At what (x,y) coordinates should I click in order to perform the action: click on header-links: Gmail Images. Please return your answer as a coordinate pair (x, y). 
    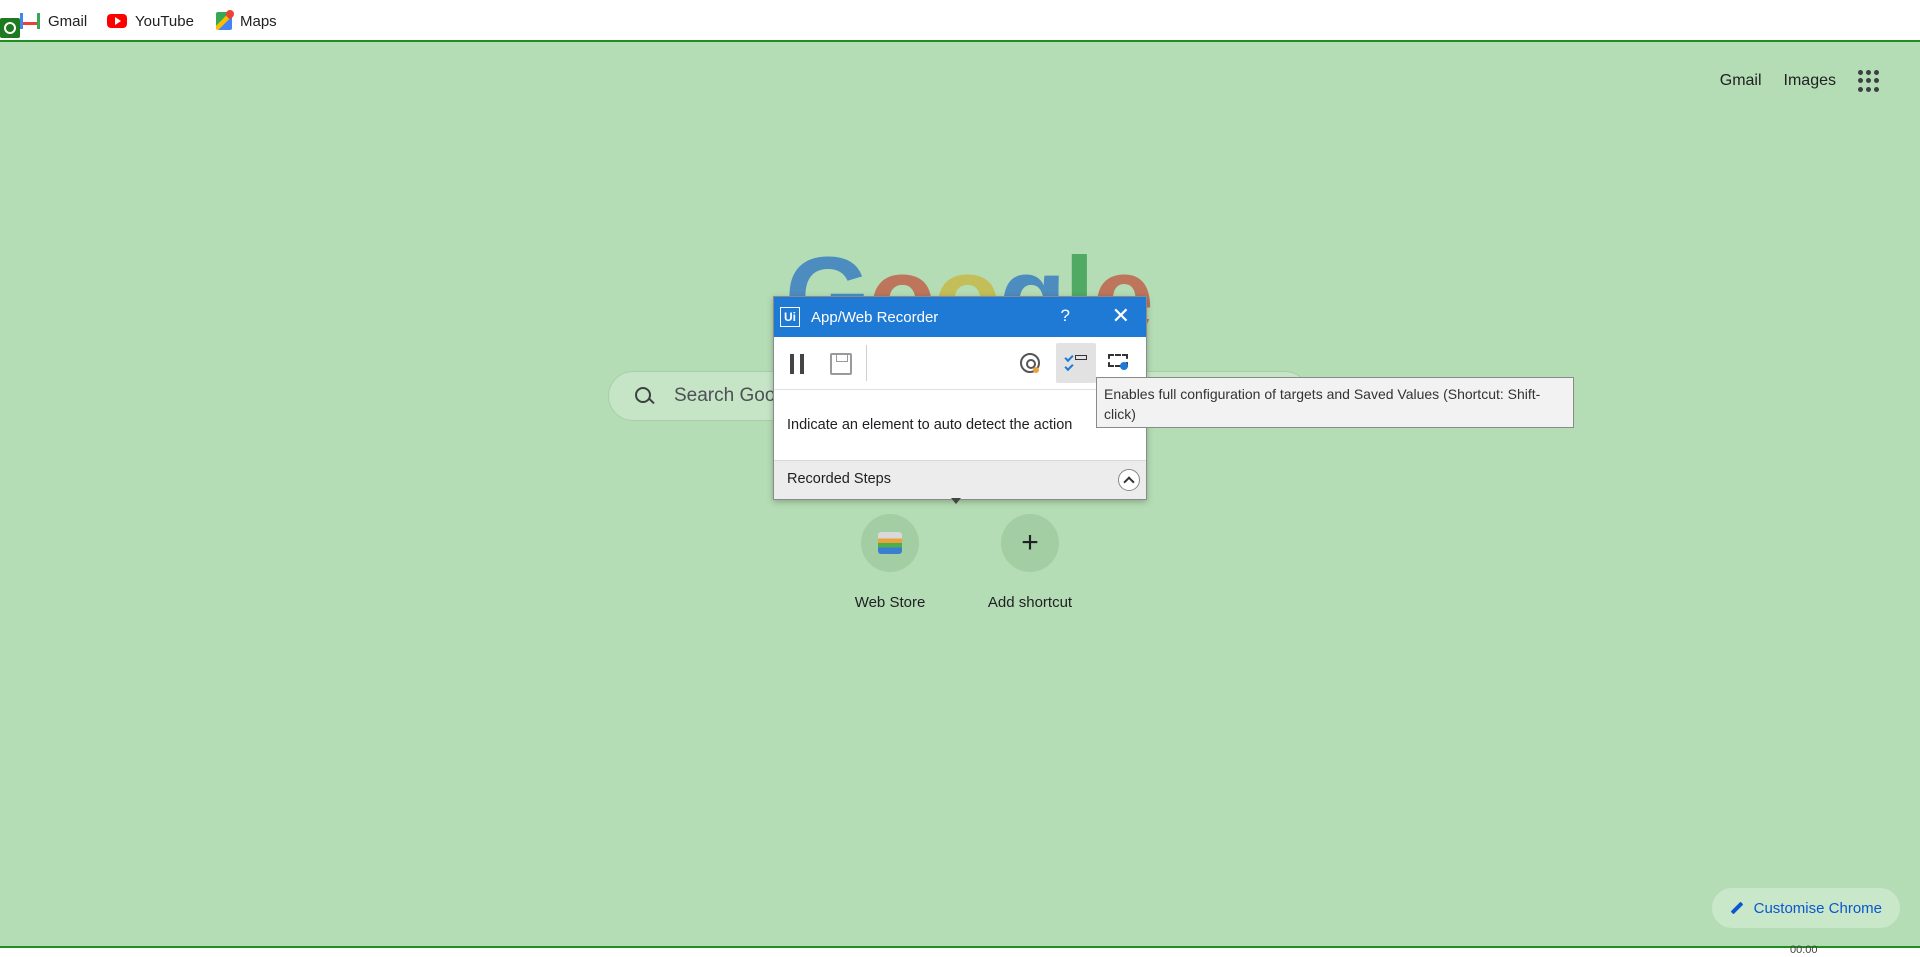
    Looking at the image, I should click on (1800, 81).